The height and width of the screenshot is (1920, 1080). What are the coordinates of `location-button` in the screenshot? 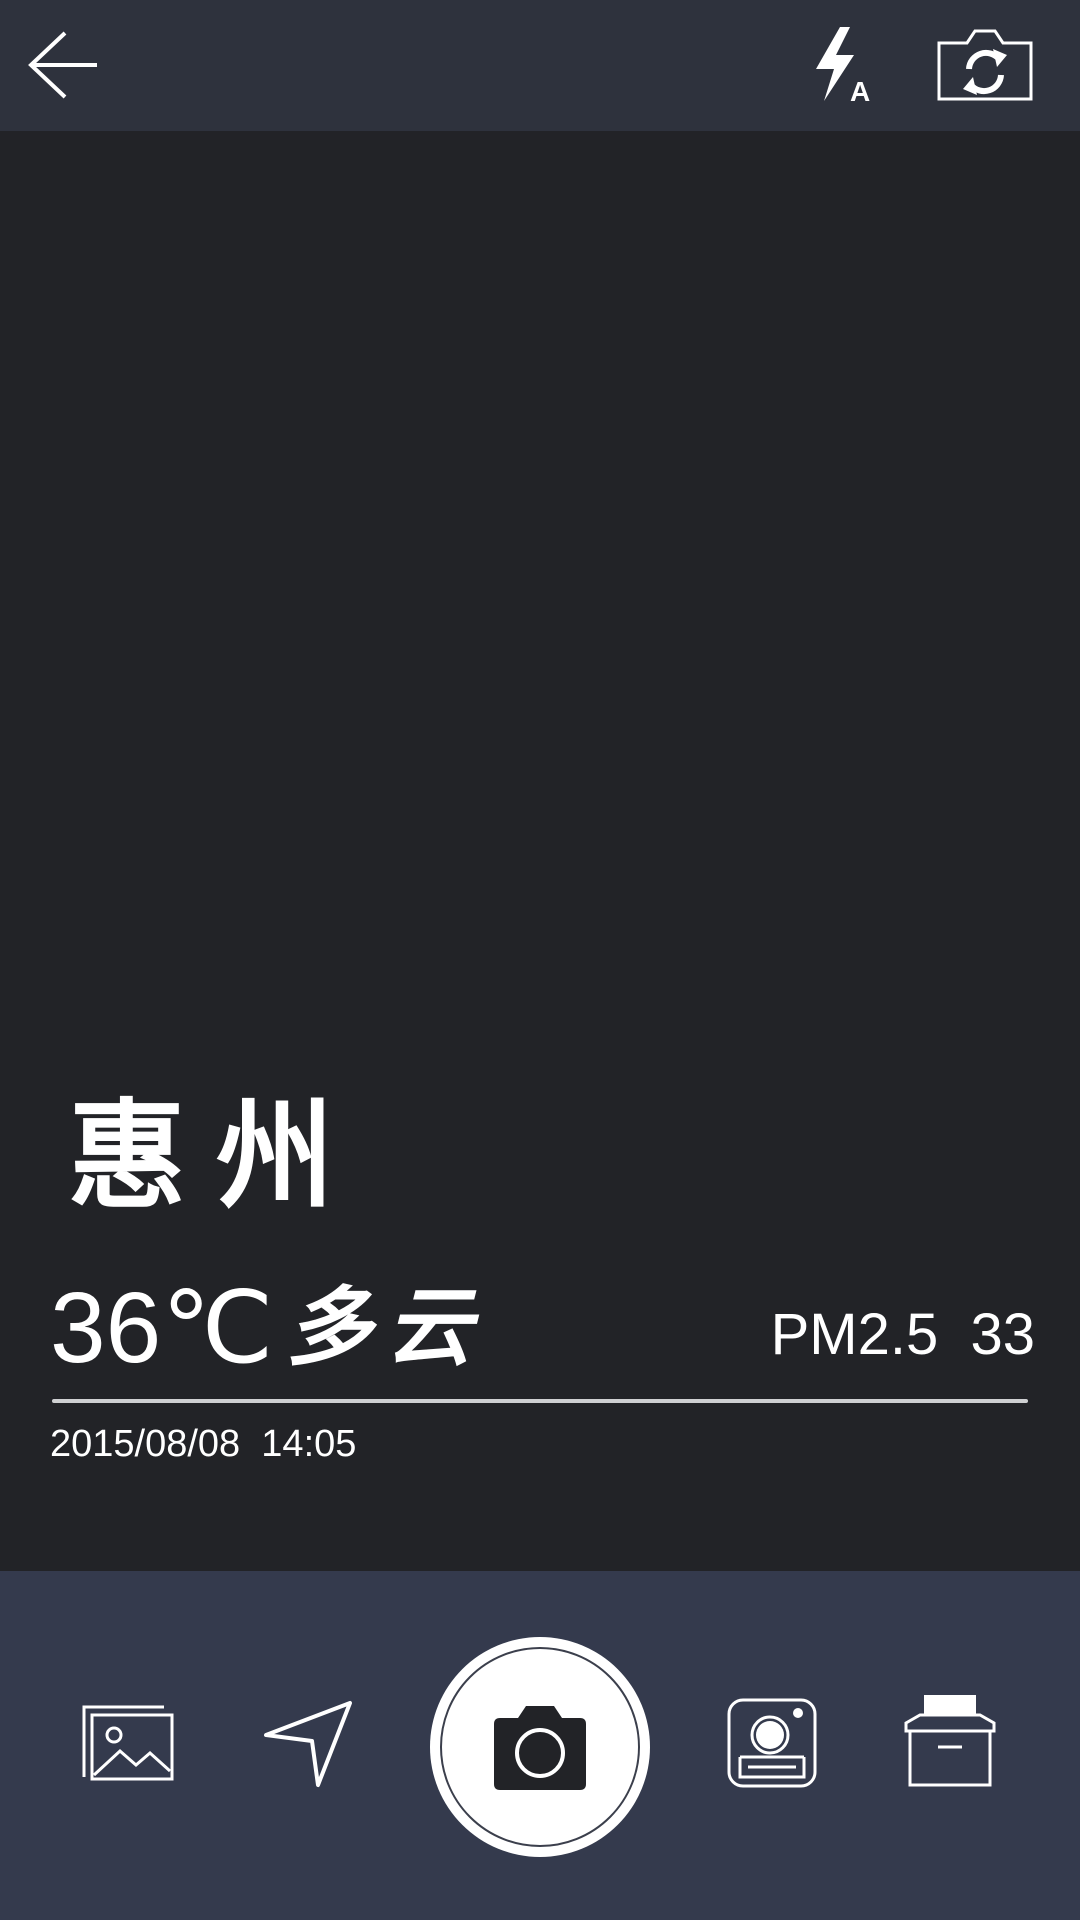 It's located at (308, 1743).